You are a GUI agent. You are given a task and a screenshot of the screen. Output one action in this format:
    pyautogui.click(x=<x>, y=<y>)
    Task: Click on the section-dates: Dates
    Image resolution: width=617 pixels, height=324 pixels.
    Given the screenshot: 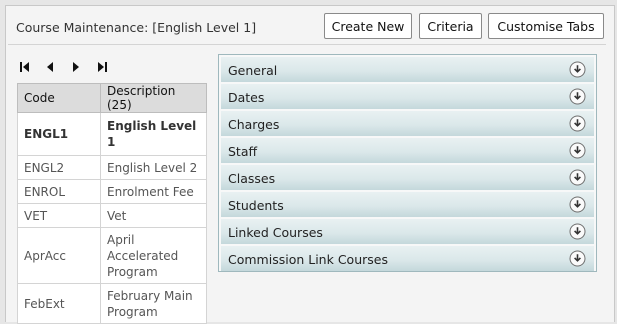 What is the action you would take?
    pyautogui.click(x=407, y=96)
    